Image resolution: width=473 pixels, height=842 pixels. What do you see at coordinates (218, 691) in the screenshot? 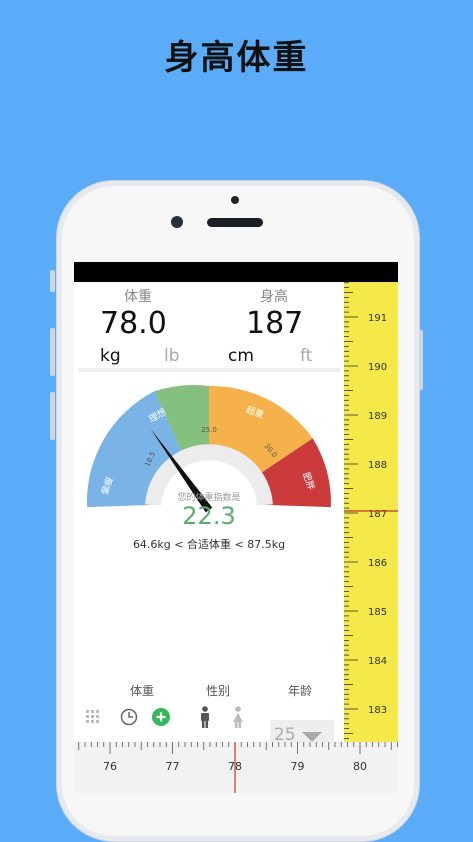
I see `gender-control-label: 性别` at bounding box center [218, 691].